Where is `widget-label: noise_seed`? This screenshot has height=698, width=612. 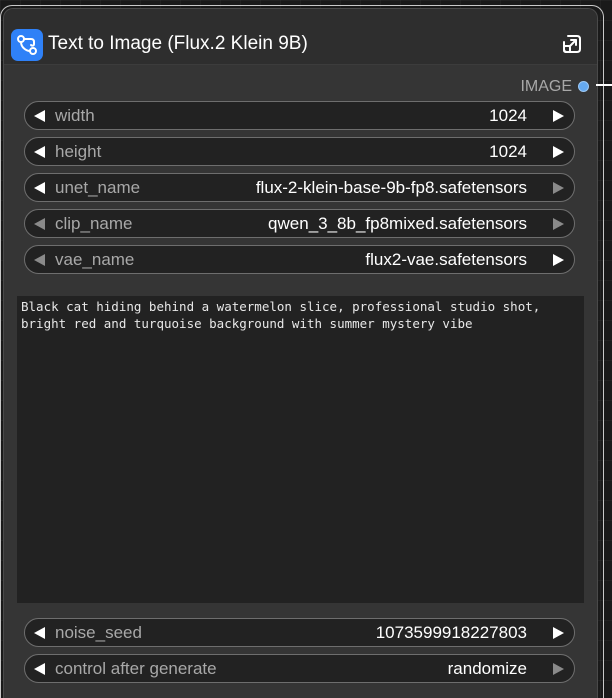 widget-label: noise_seed is located at coordinates (98, 632).